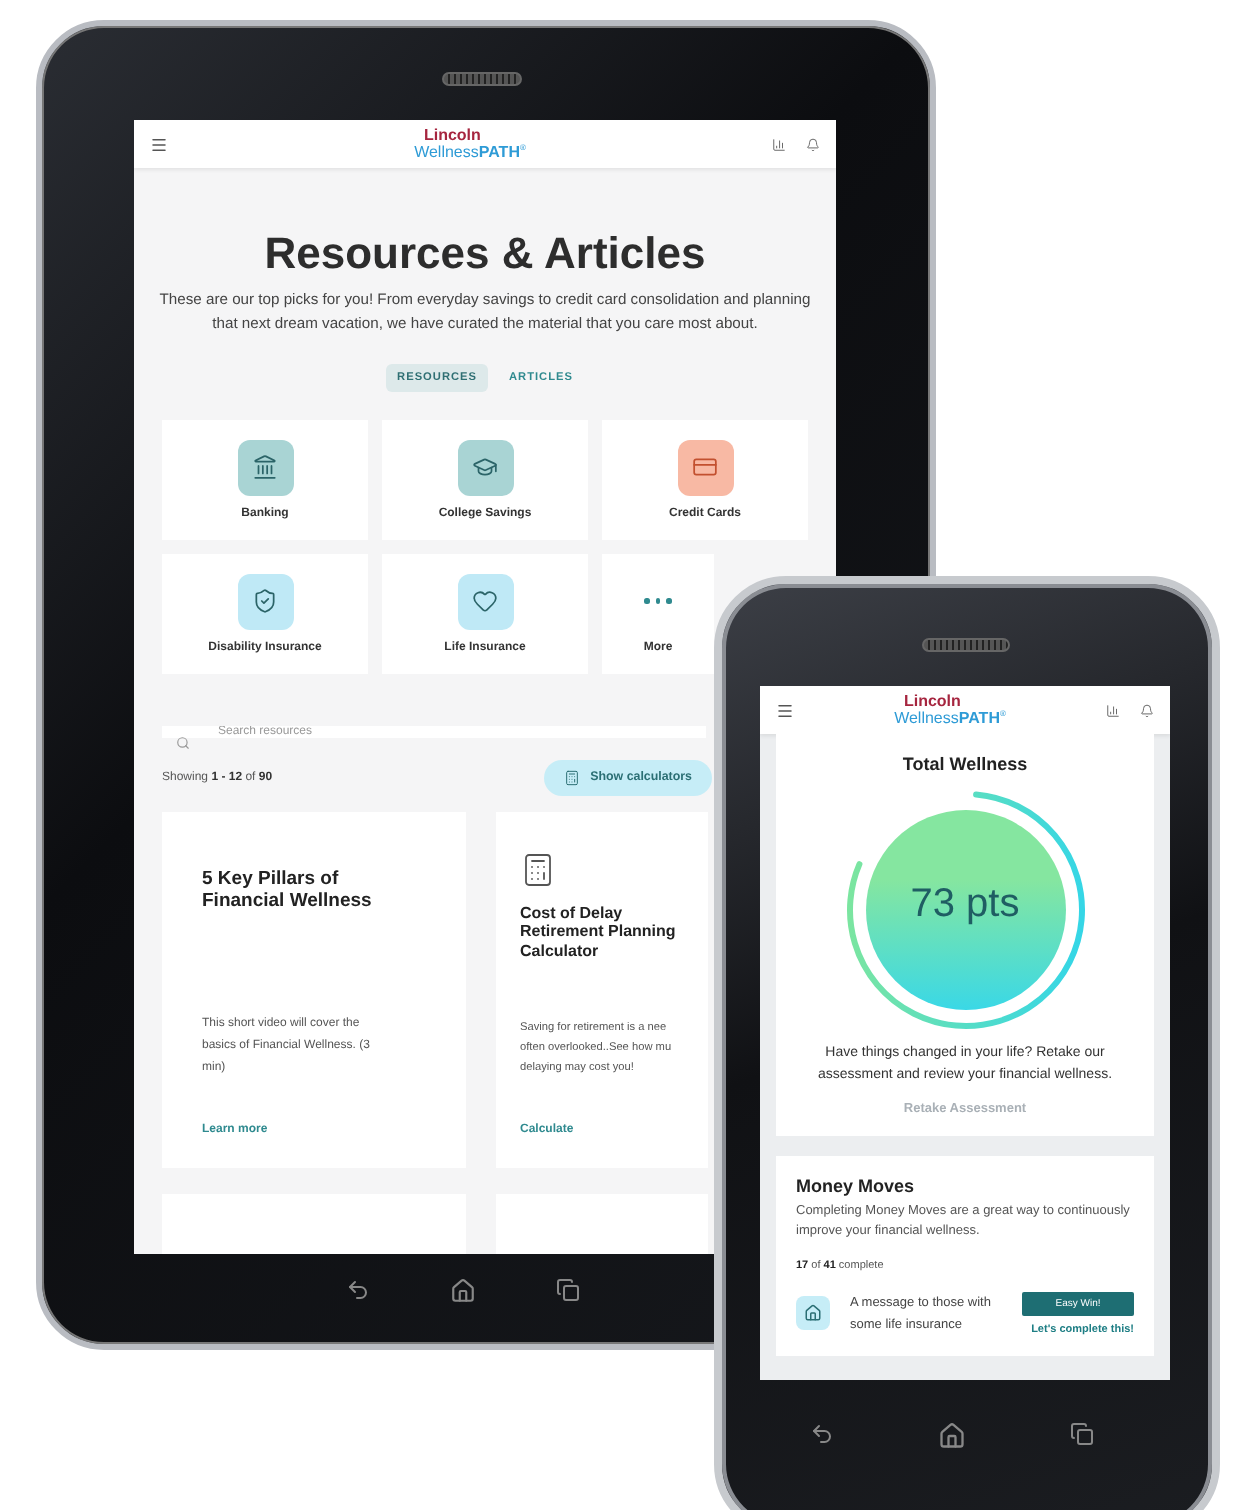 The image size is (1244, 1510). Describe the element at coordinates (813, 1313) in the screenshot. I see `house-icon` at that location.